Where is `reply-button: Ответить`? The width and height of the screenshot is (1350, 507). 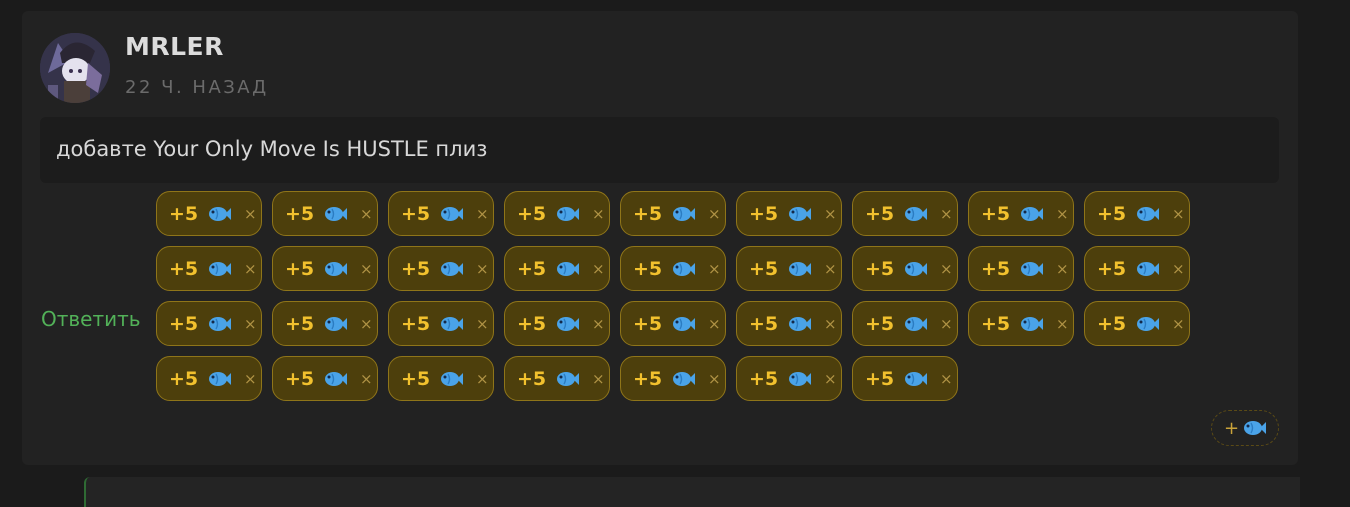 reply-button: Ответить is located at coordinates (91, 319).